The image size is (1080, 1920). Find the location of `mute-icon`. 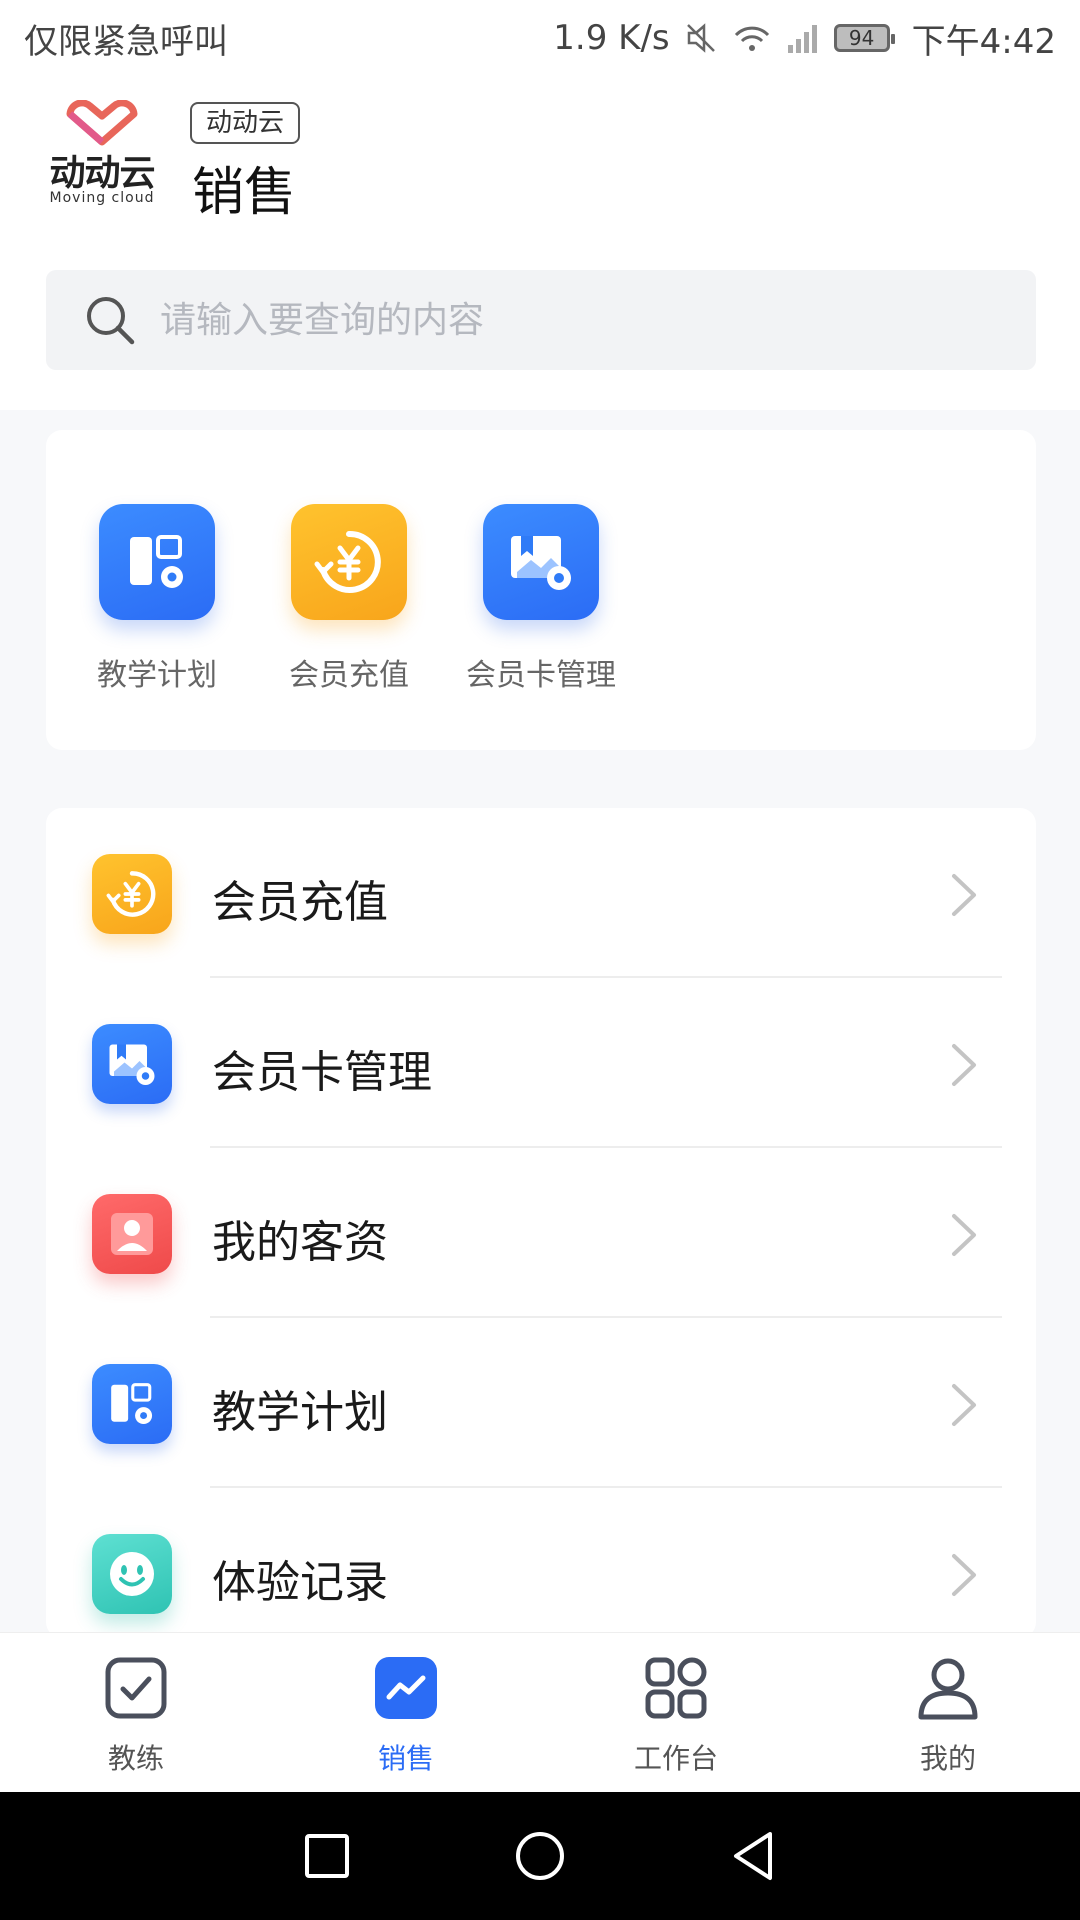

mute-icon is located at coordinates (700, 38).